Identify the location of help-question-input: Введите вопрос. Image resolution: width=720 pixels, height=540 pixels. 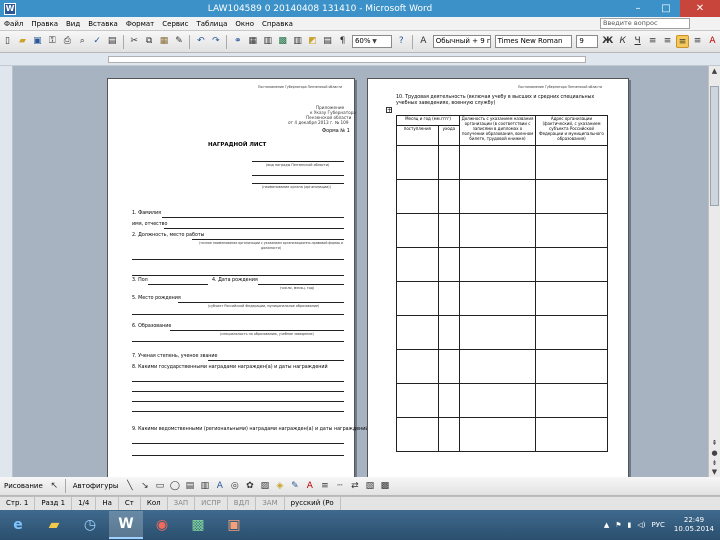
(645, 23).